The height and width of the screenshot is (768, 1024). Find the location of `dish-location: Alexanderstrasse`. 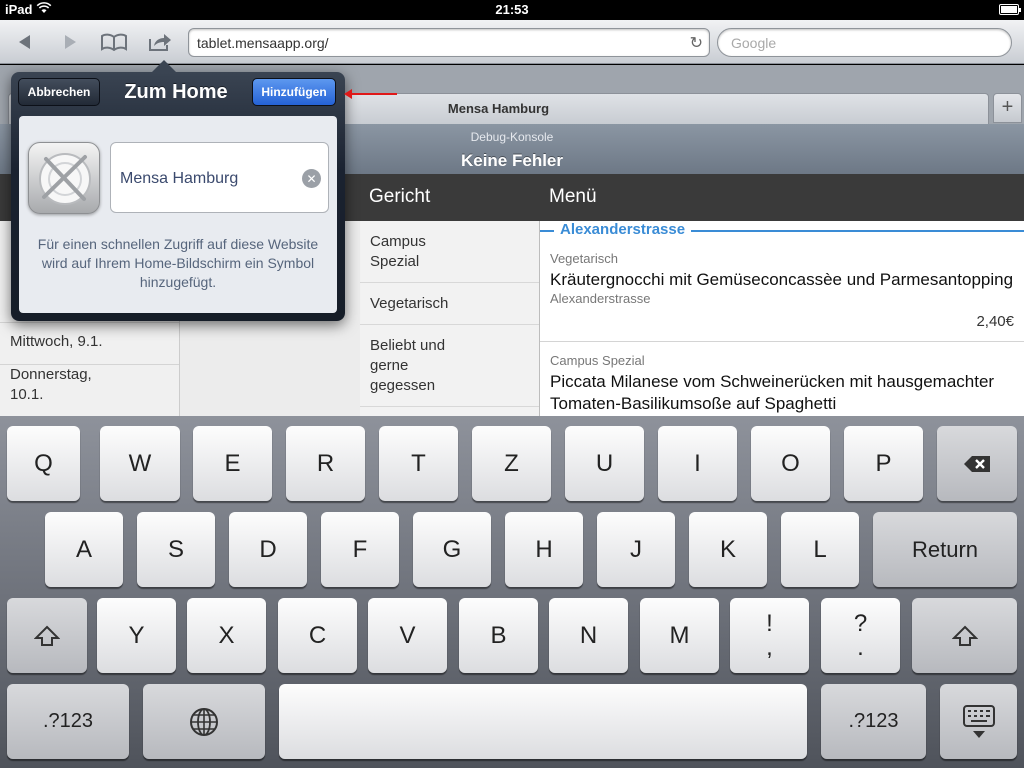

dish-location: Alexanderstrasse is located at coordinates (600, 298).